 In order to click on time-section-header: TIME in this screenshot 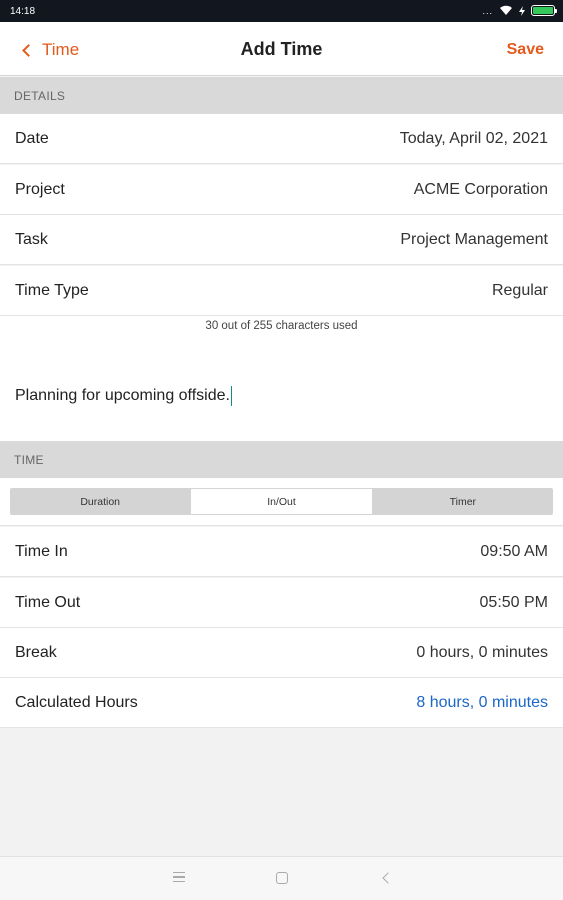, I will do `click(281, 459)`.